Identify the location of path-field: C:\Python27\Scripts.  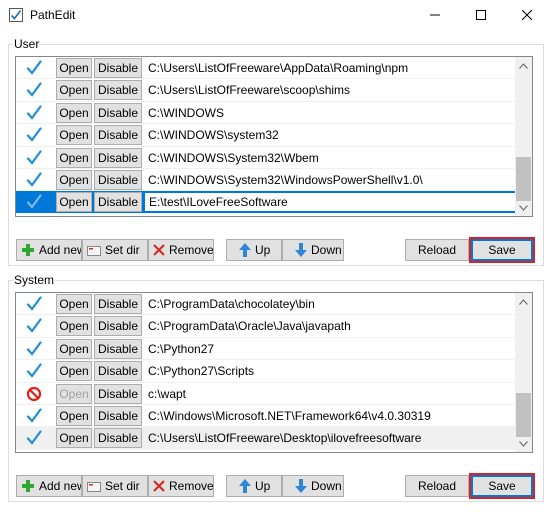
(199, 371).